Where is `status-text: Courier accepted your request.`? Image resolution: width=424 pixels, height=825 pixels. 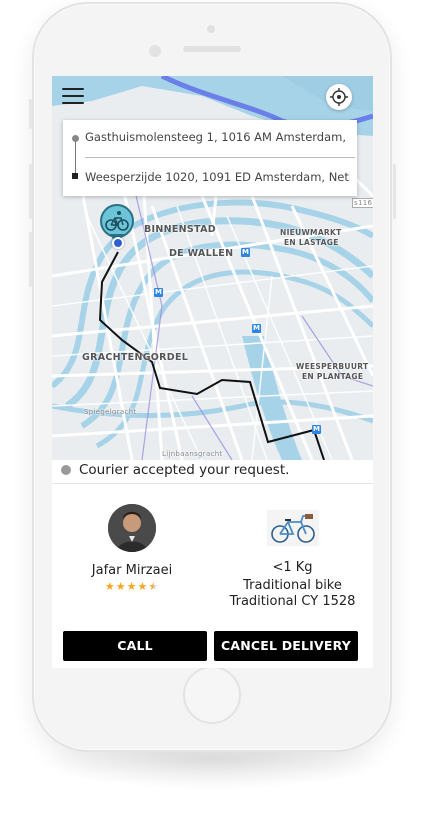
status-text: Courier accepted your request. is located at coordinates (184, 470).